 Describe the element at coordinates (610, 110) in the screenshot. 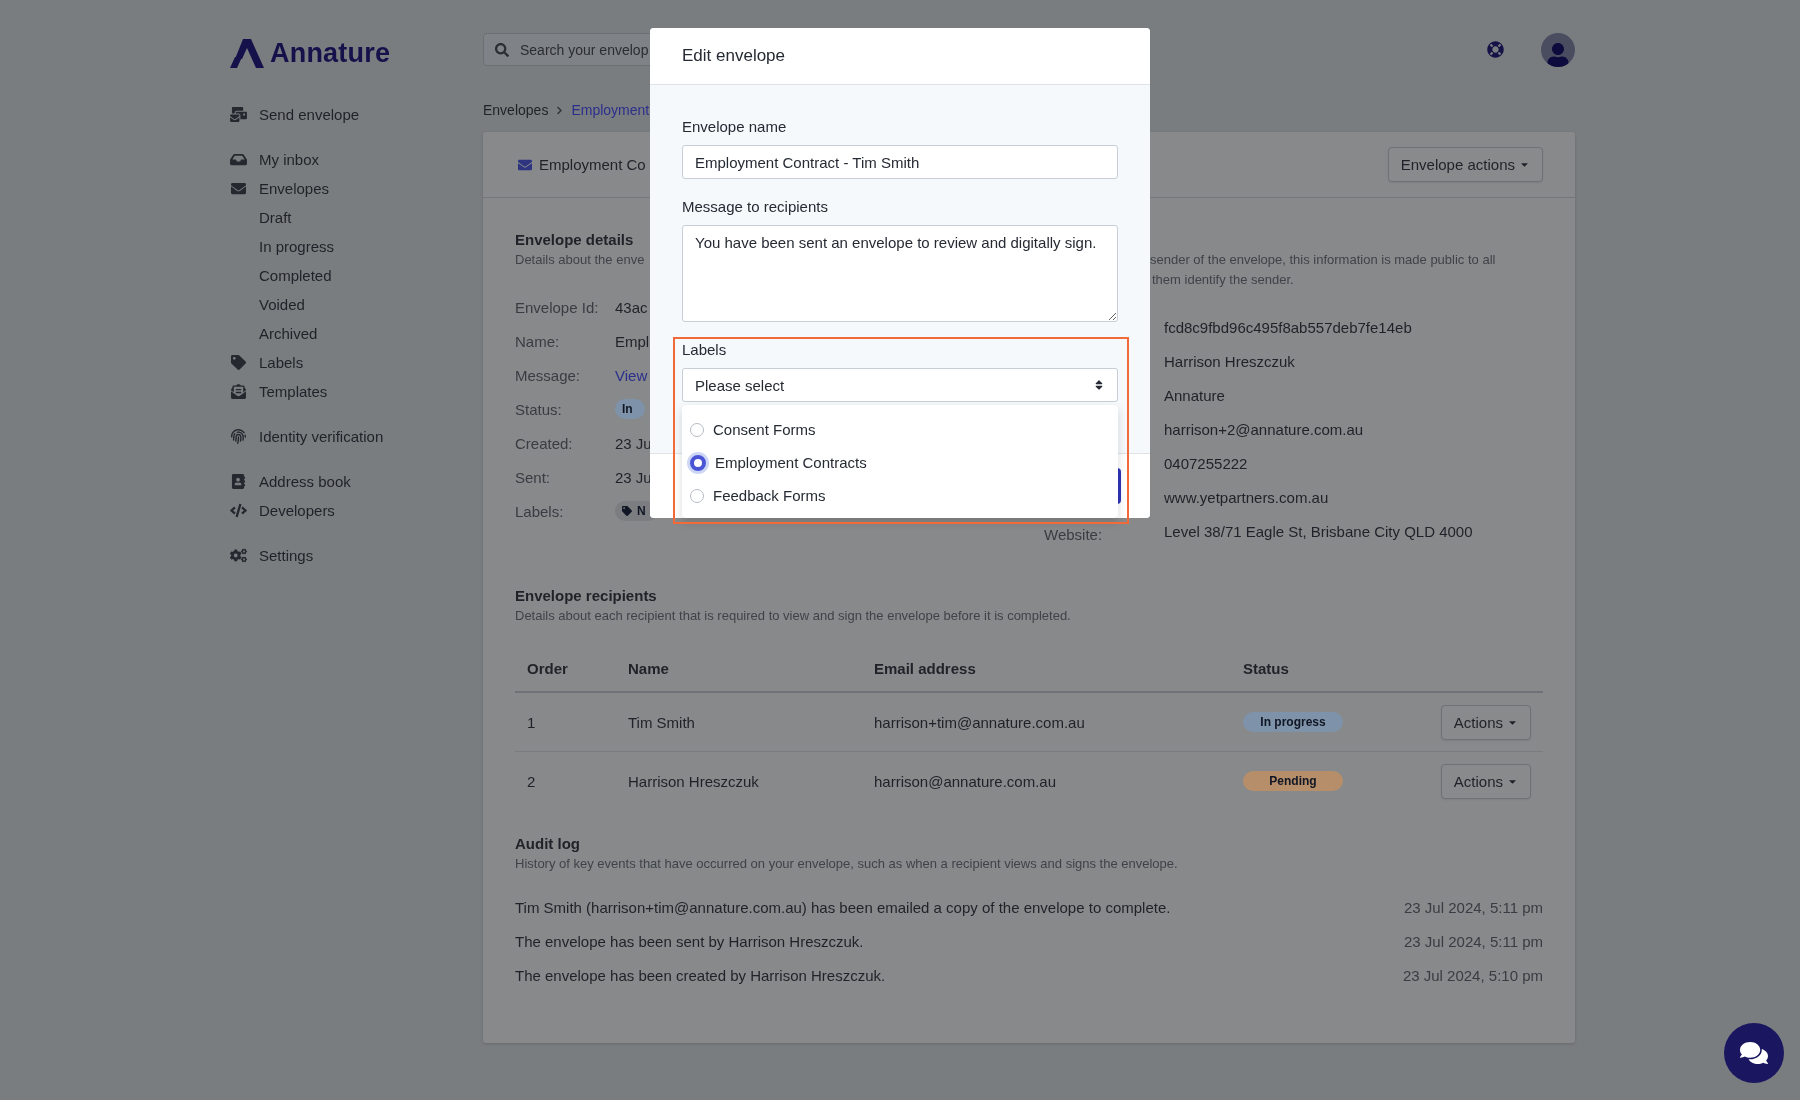

I see `breadcrumb-link: Employment` at that location.